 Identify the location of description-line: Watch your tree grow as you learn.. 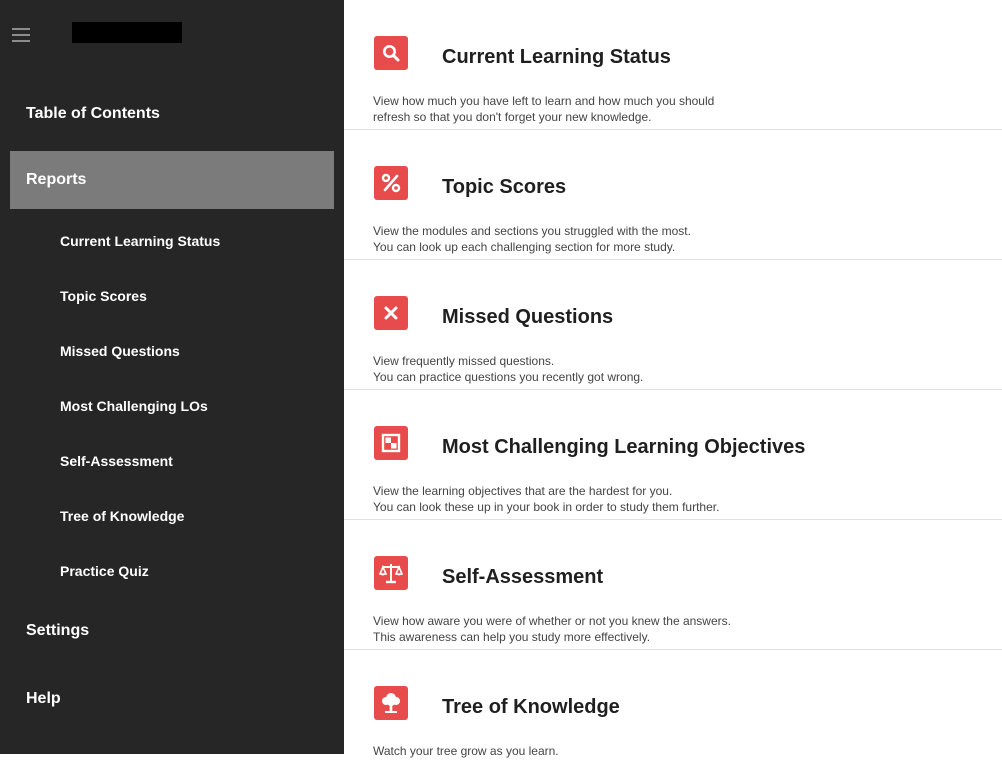
(466, 751).